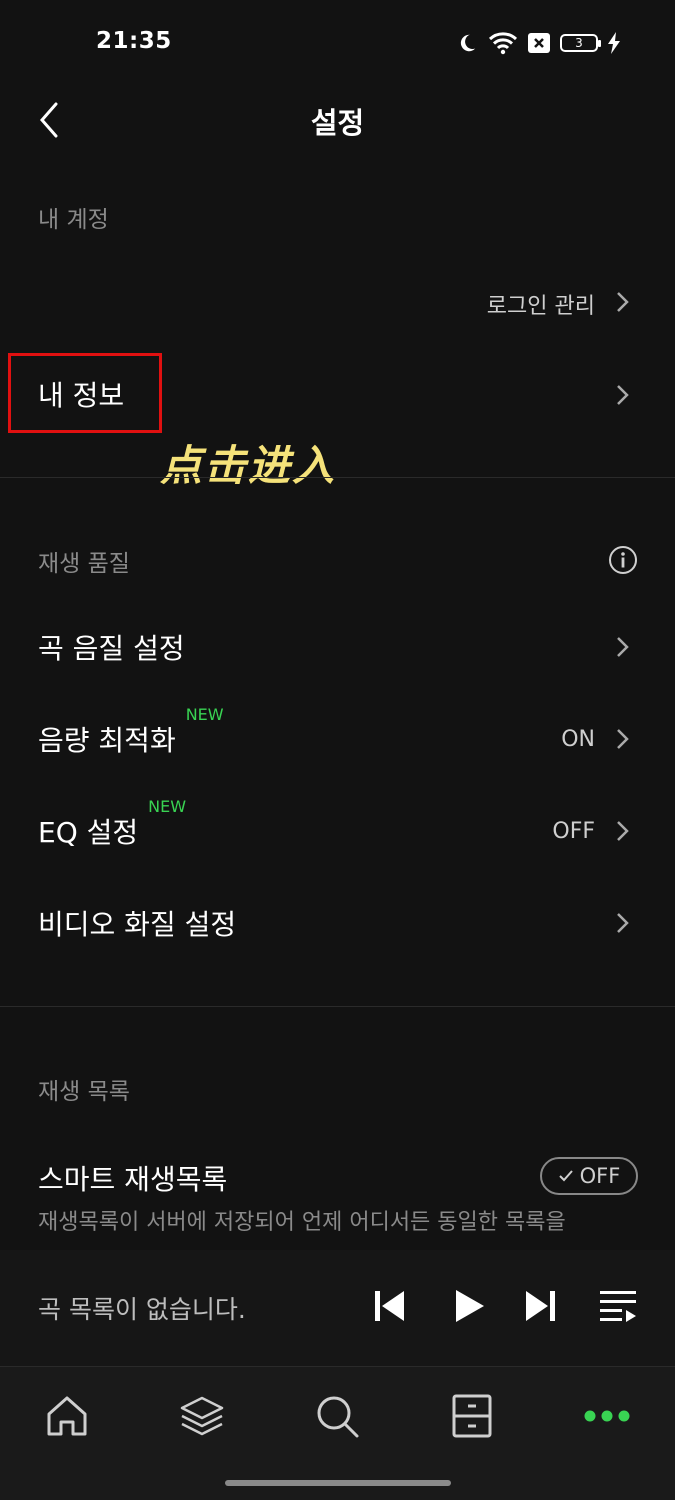 This screenshot has height=1500, width=675. Describe the element at coordinates (607, 1416) in the screenshot. I see `more-icon` at that location.